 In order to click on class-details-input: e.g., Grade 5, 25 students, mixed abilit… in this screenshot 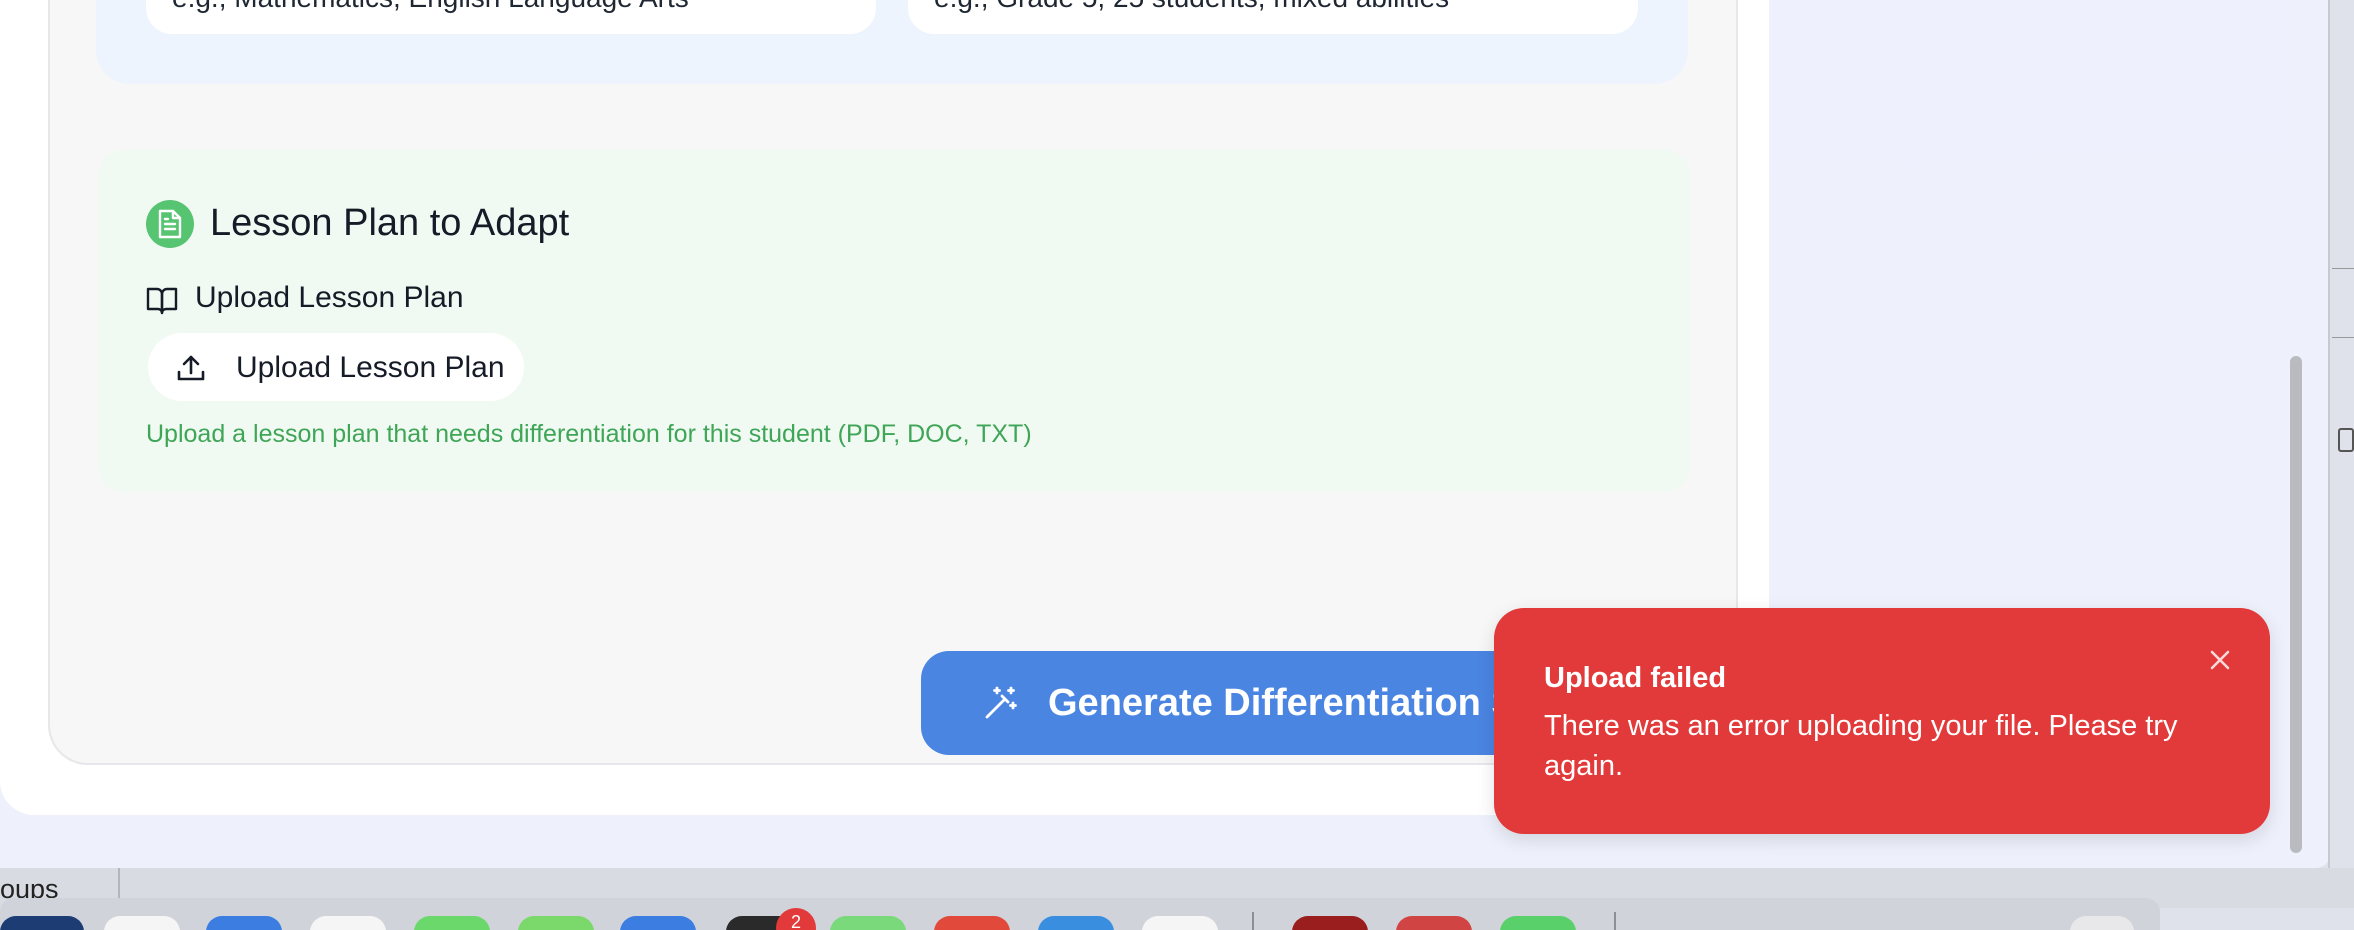, I will do `click(1273, 17)`.